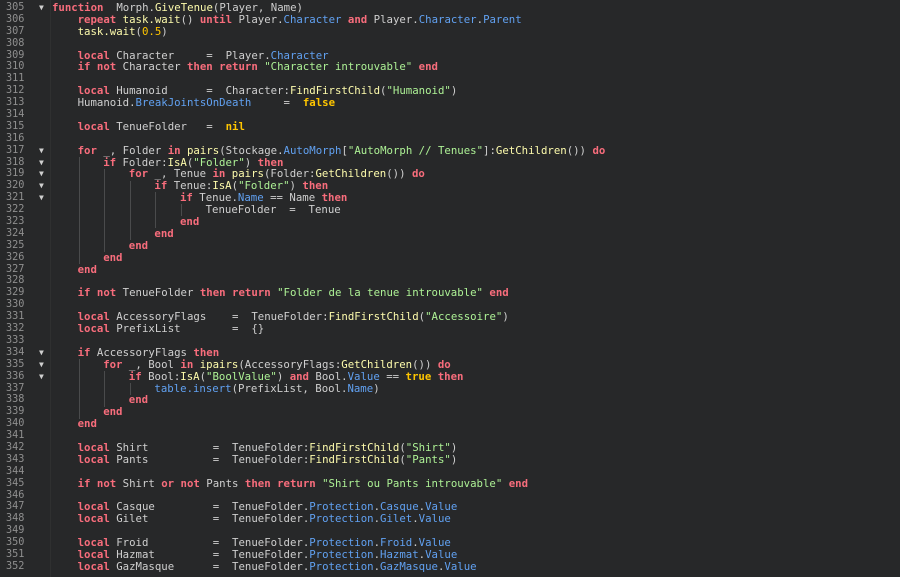  Describe the element at coordinates (25, 412) in the screenshot. I see `line-number-row: 339` at that location.